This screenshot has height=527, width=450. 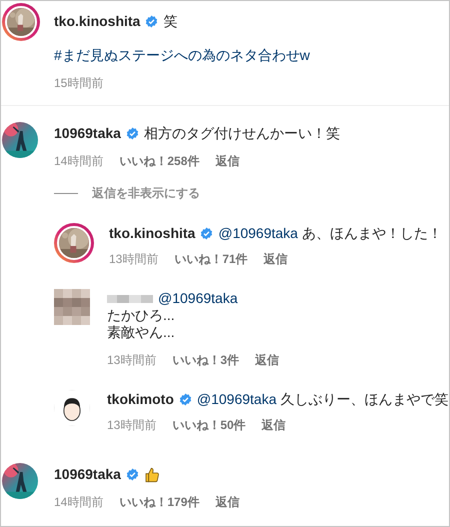 I want to click on post-time: 15時間前, so click(x=79, y=83).